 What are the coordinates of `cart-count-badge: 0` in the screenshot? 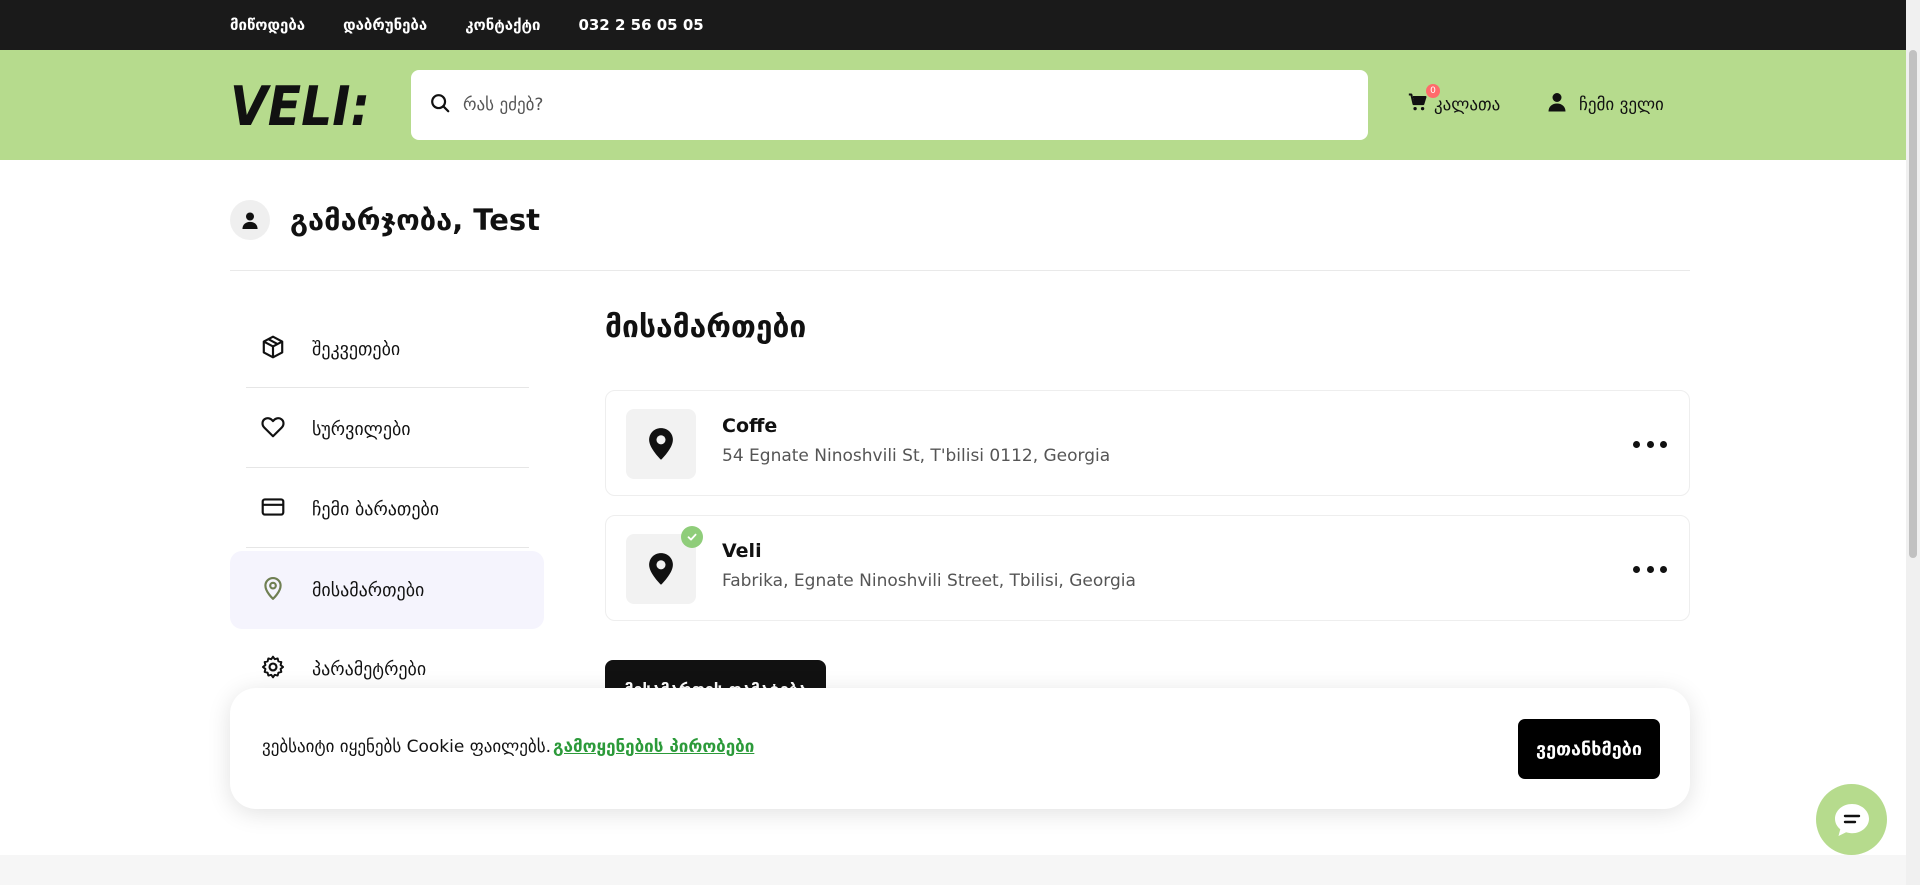 It's located at (1433, 91).